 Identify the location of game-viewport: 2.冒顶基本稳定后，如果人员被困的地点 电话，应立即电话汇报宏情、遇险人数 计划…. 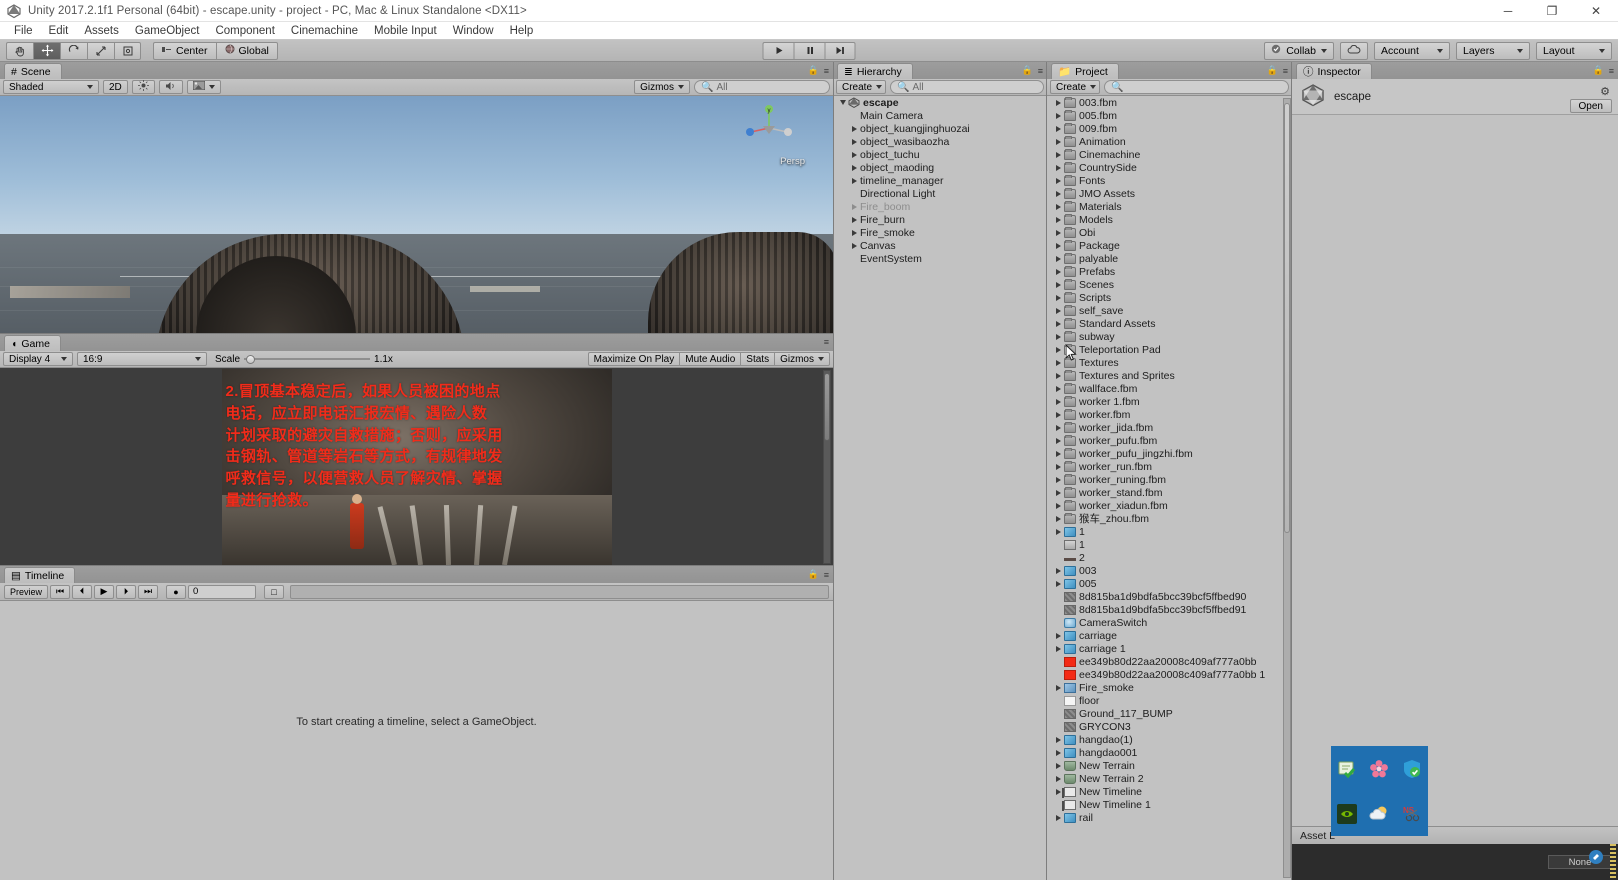
(416, 467).